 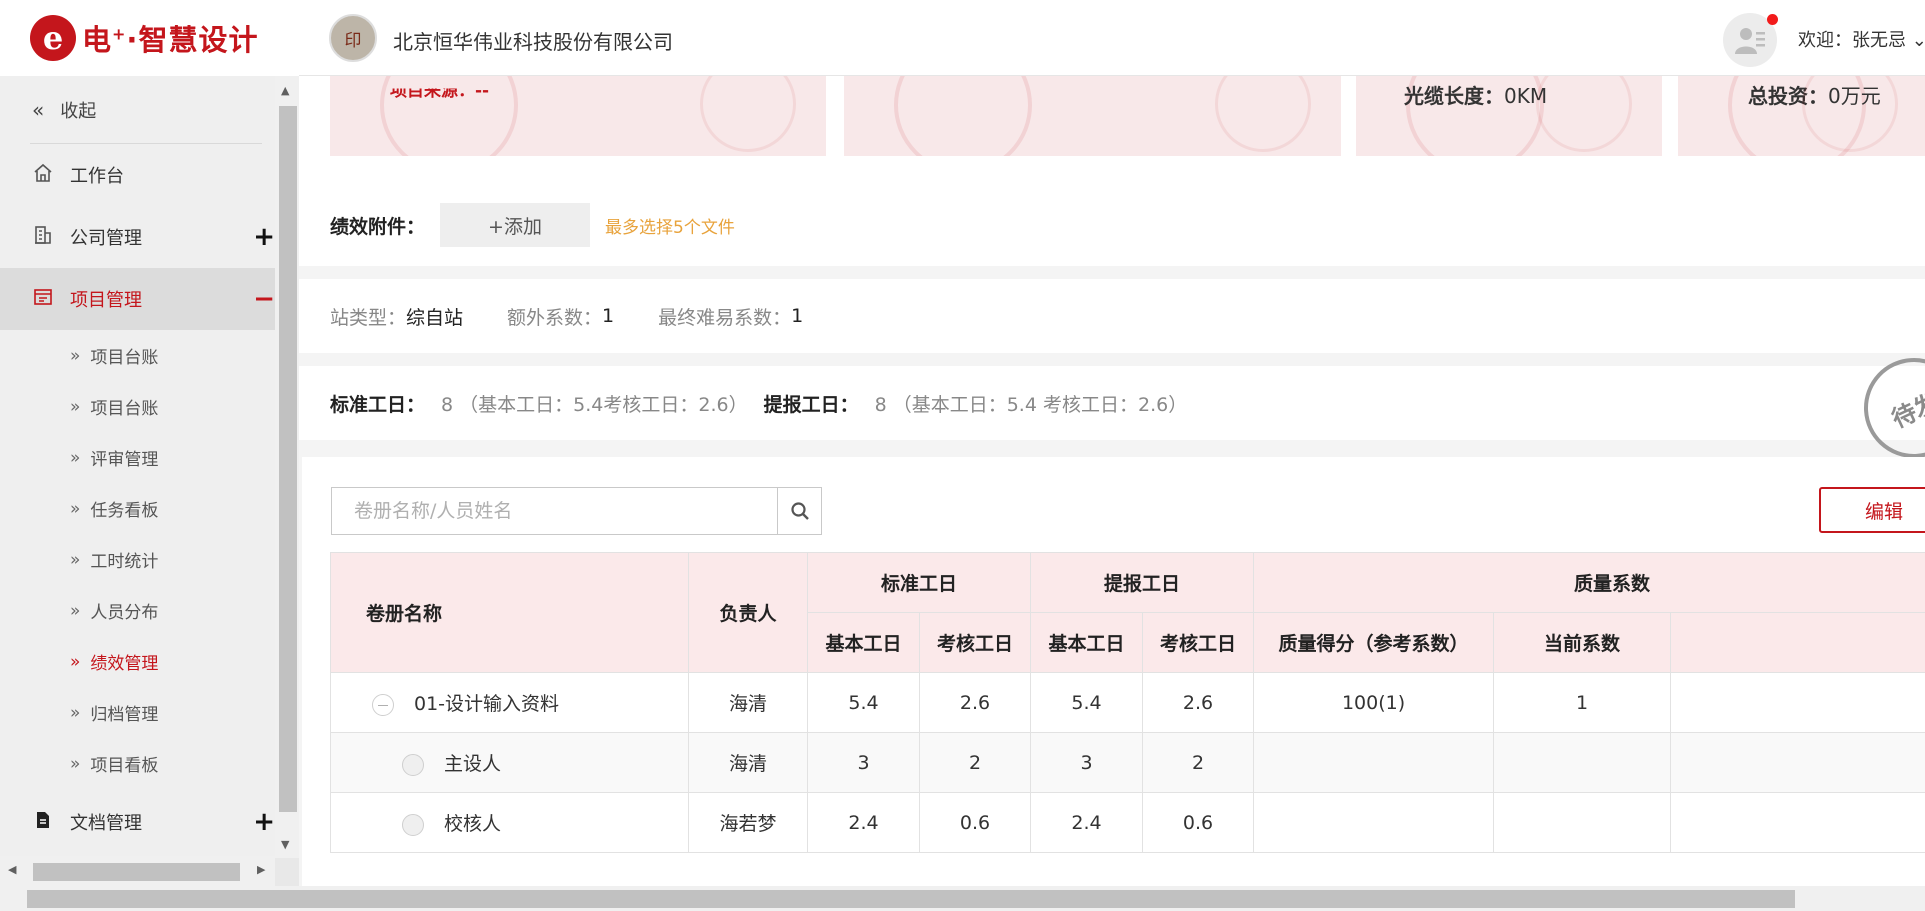 I want to click on double-chevron-left-icon: «, so click(x=38, y=109).